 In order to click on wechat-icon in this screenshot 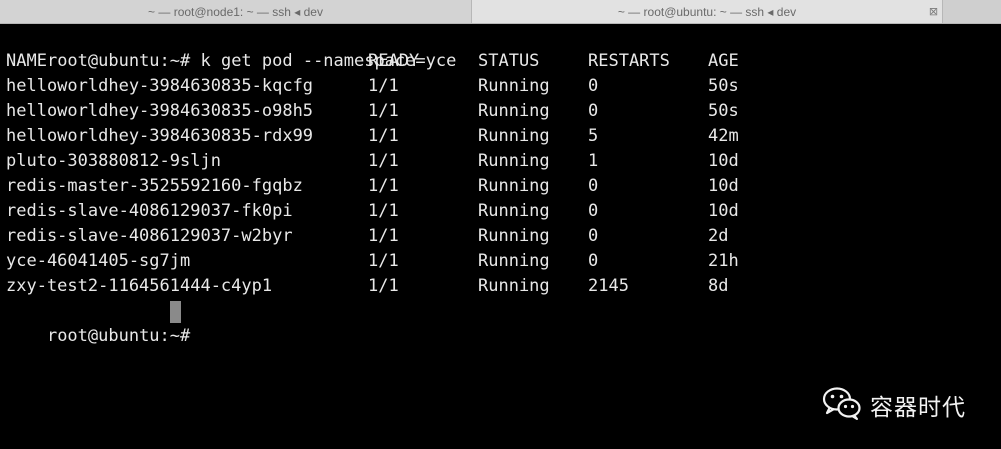, I will do `click(842, 405)`.